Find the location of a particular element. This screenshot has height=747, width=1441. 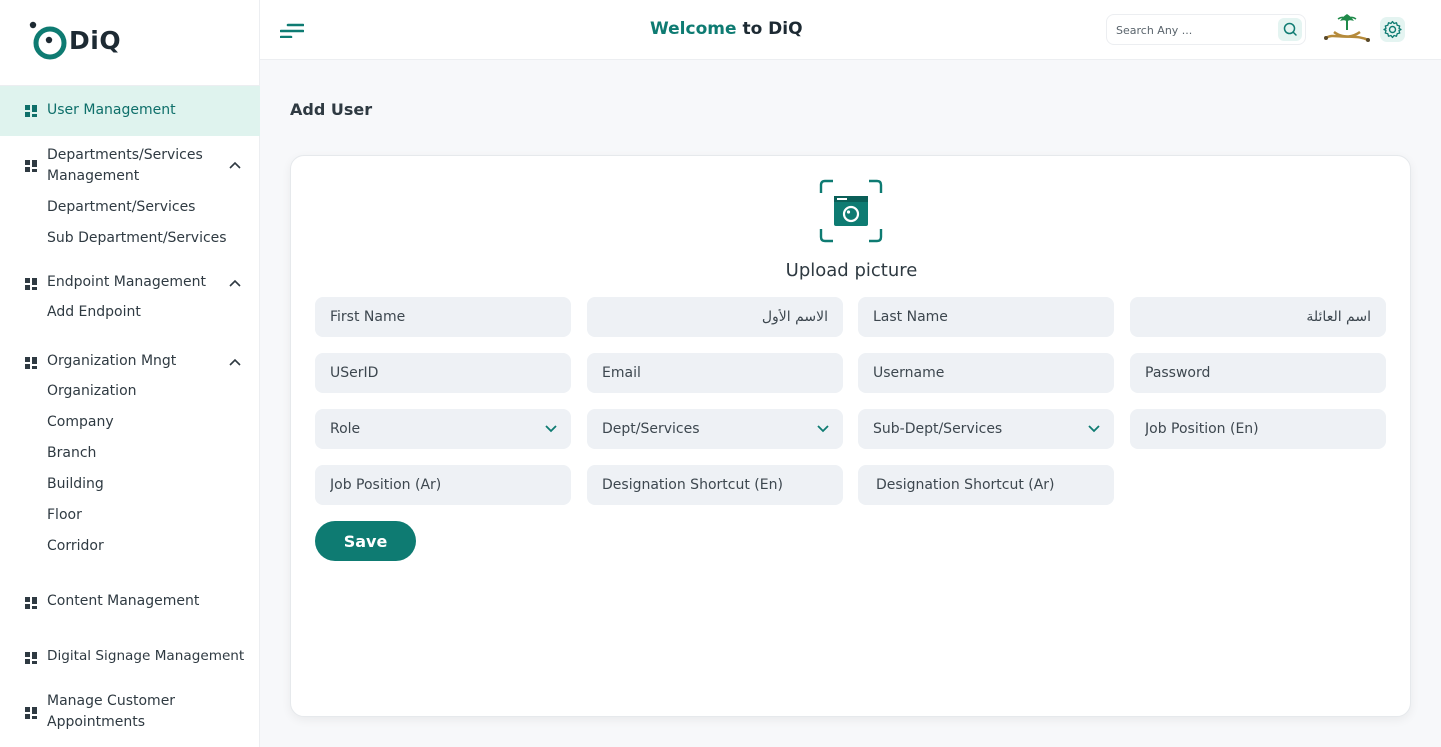

menu-icon is located at coordinates (292, 30).